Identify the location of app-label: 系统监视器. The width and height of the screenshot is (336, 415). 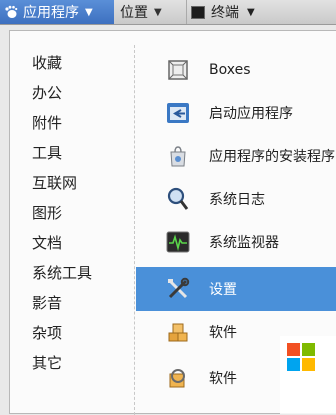
(244, 243).